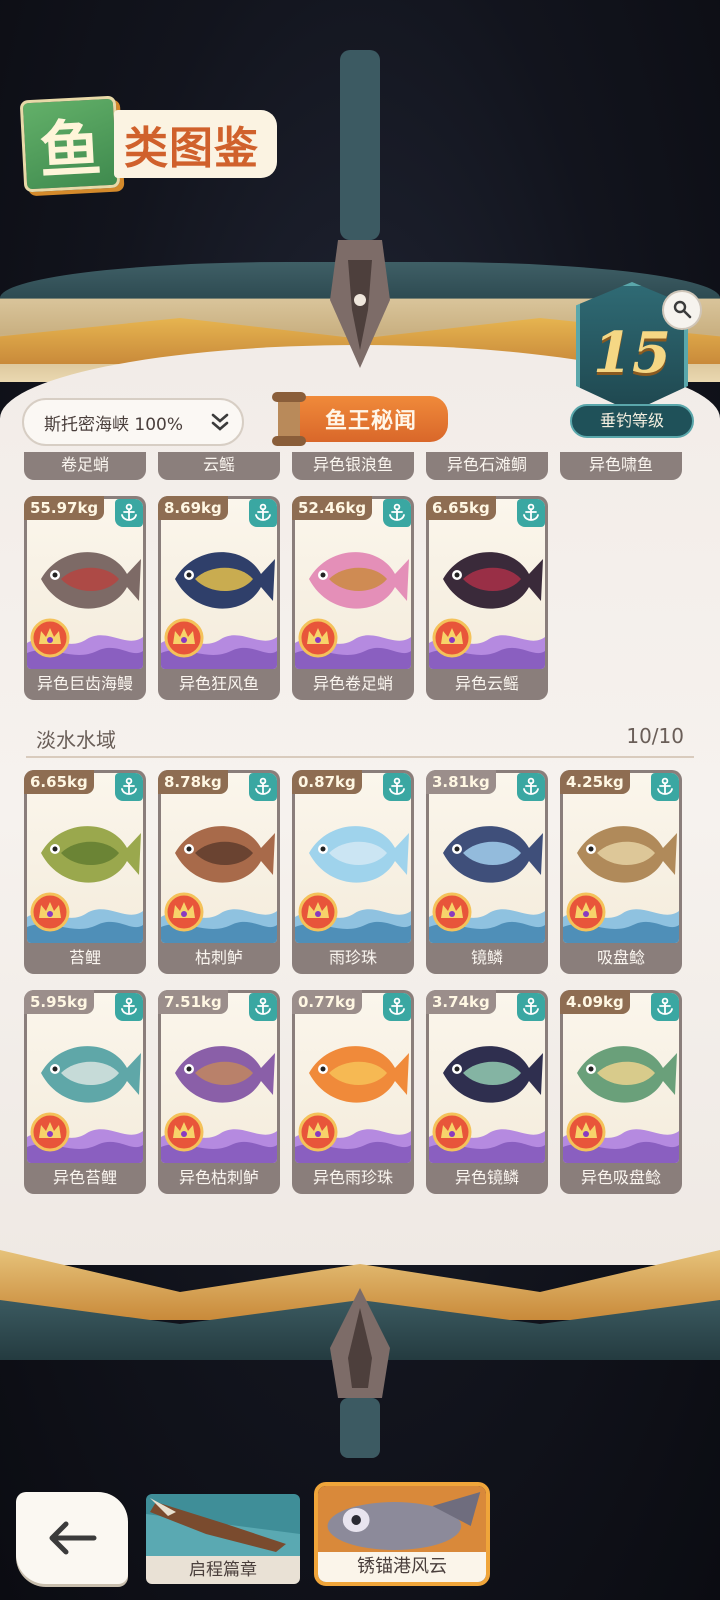 This screenshot has width=720, height=1600. Describe the element at coordinates (193, 1002) in the screenshot. I see `fish-weight: 7.51kg` at that location.